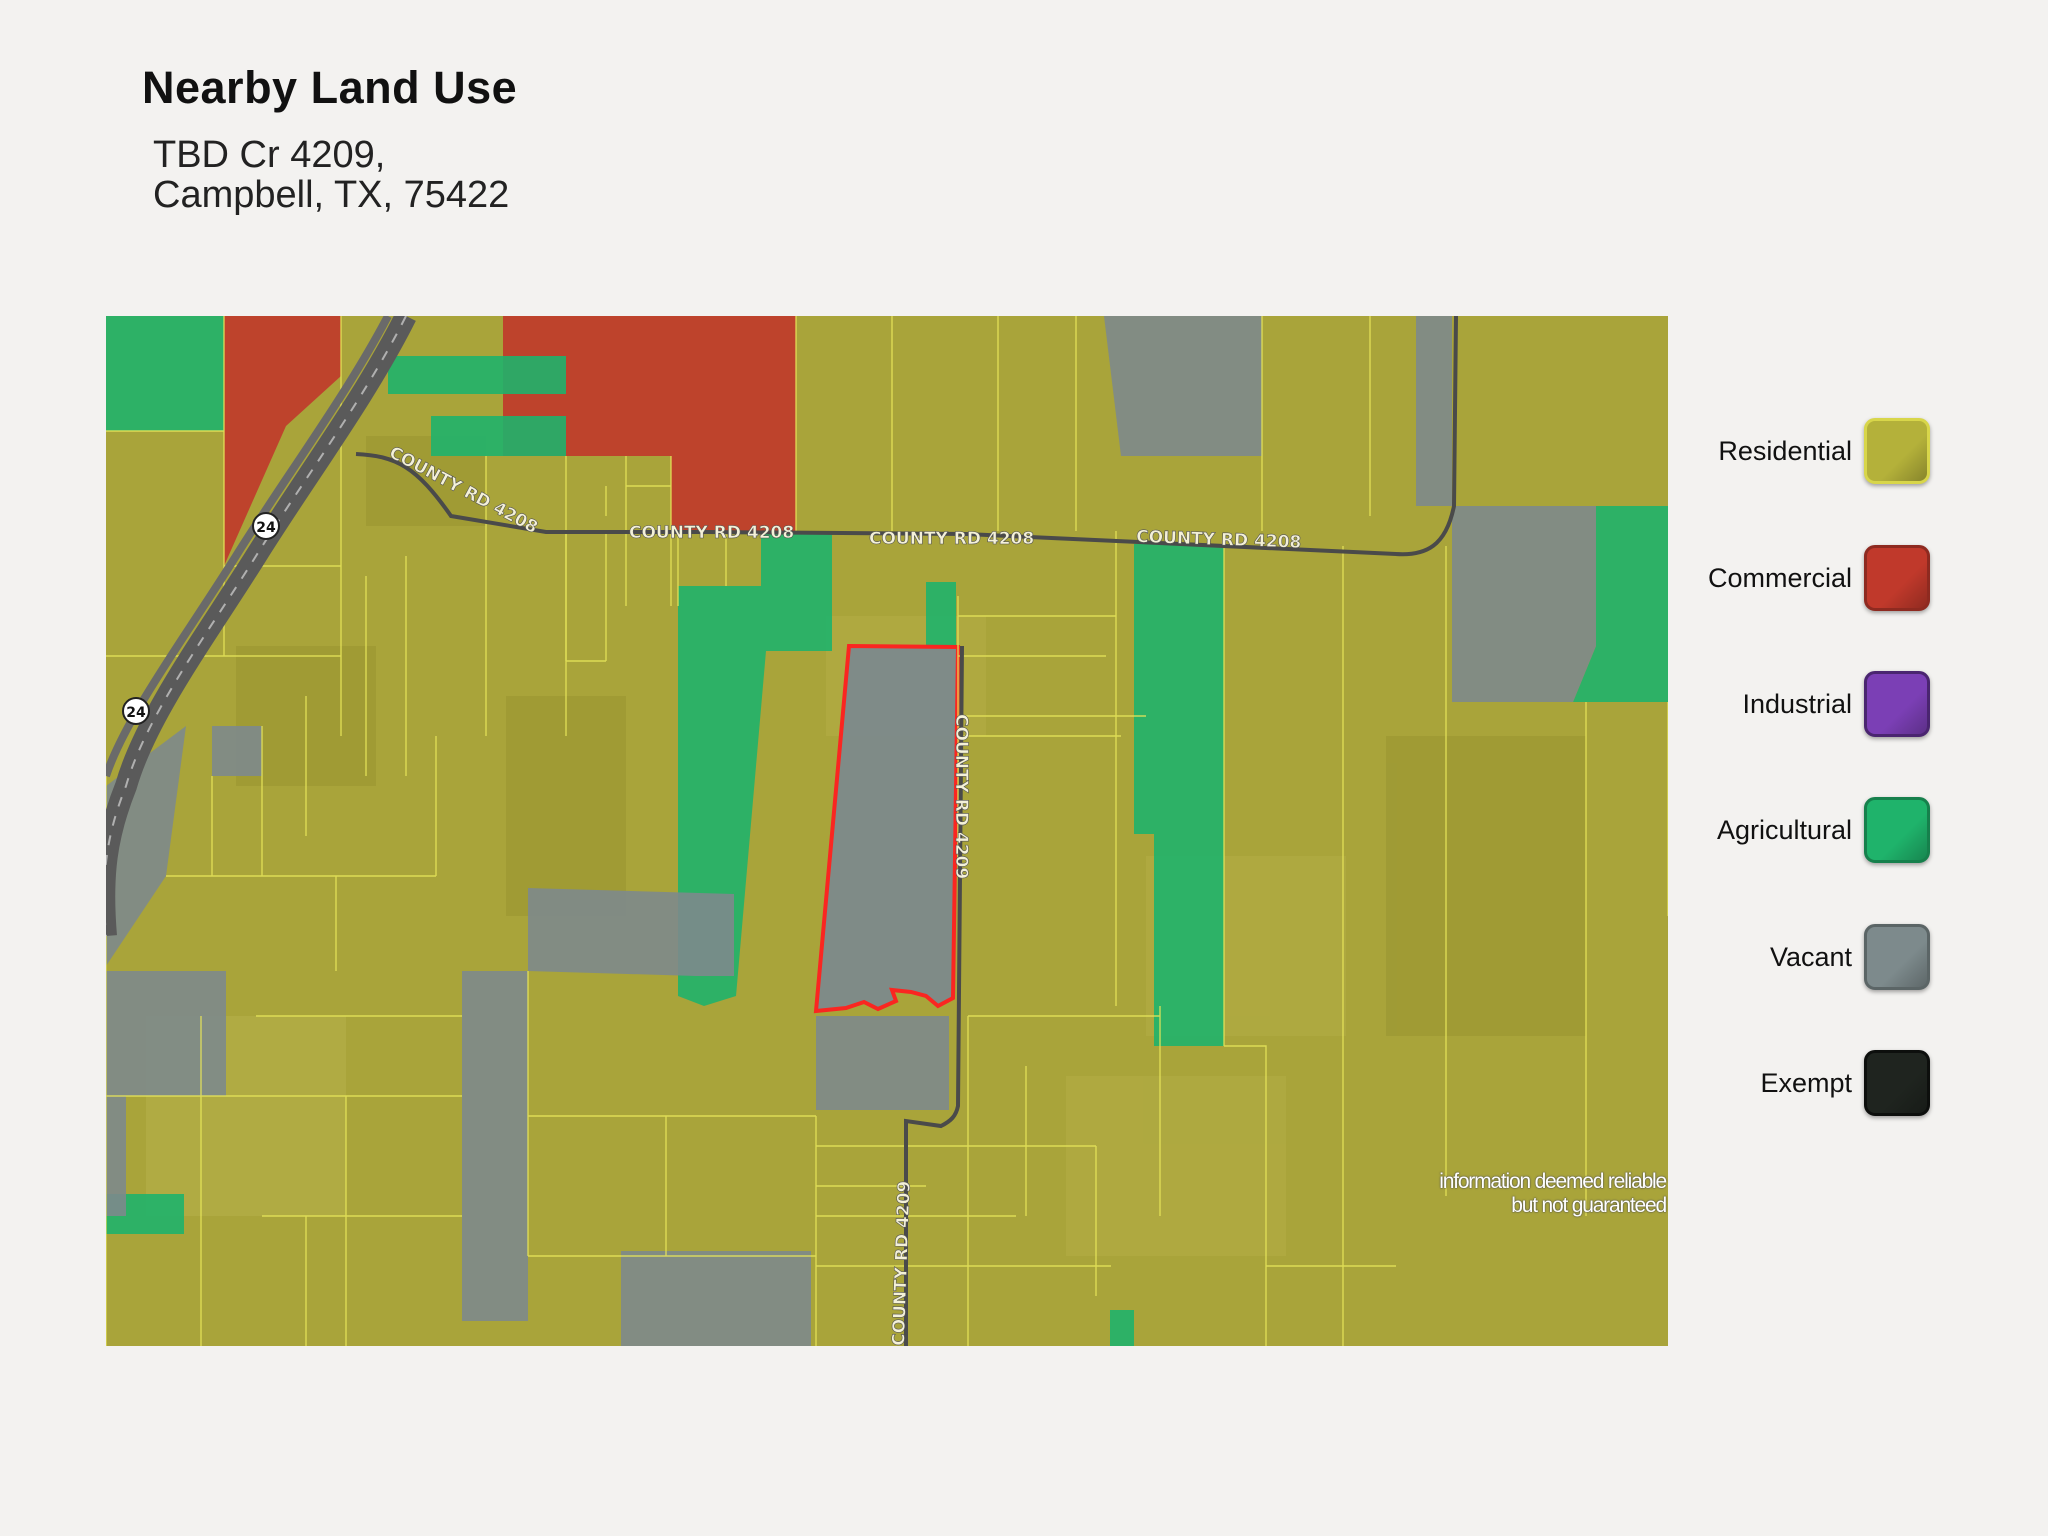 The image size is (2048, 1536). What do you see at coordinates (1779, 577) in the screenshot?
I see `legend-label-commercial: Commercial` at bounding box center [1779, 577].